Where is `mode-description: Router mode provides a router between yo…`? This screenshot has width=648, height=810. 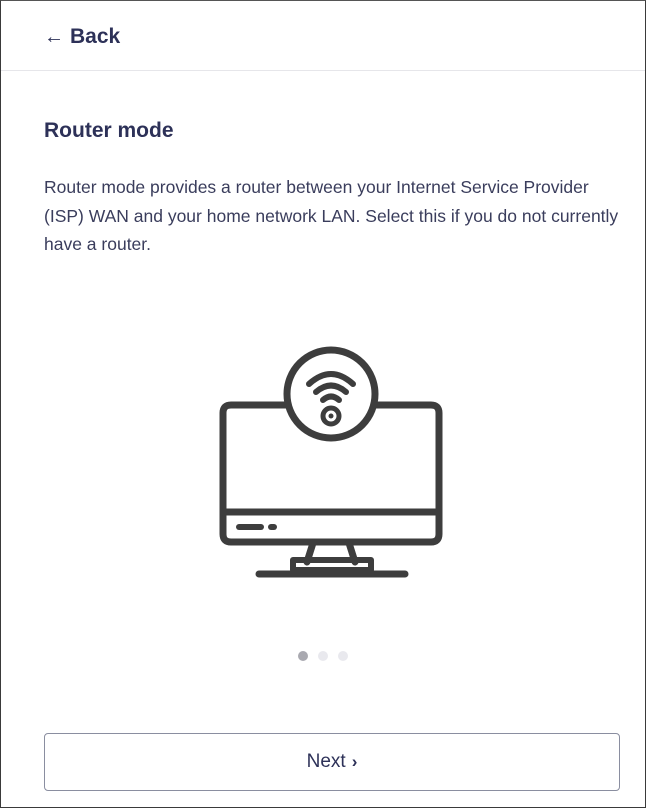 mode-description: Router mode provides a router between yo… is located at coordinates (331, 215).